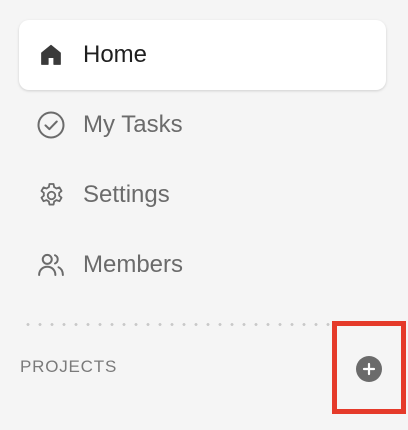 This screenshot has height=430, width=408. I want to click on add-project-button, so click(369, 369).